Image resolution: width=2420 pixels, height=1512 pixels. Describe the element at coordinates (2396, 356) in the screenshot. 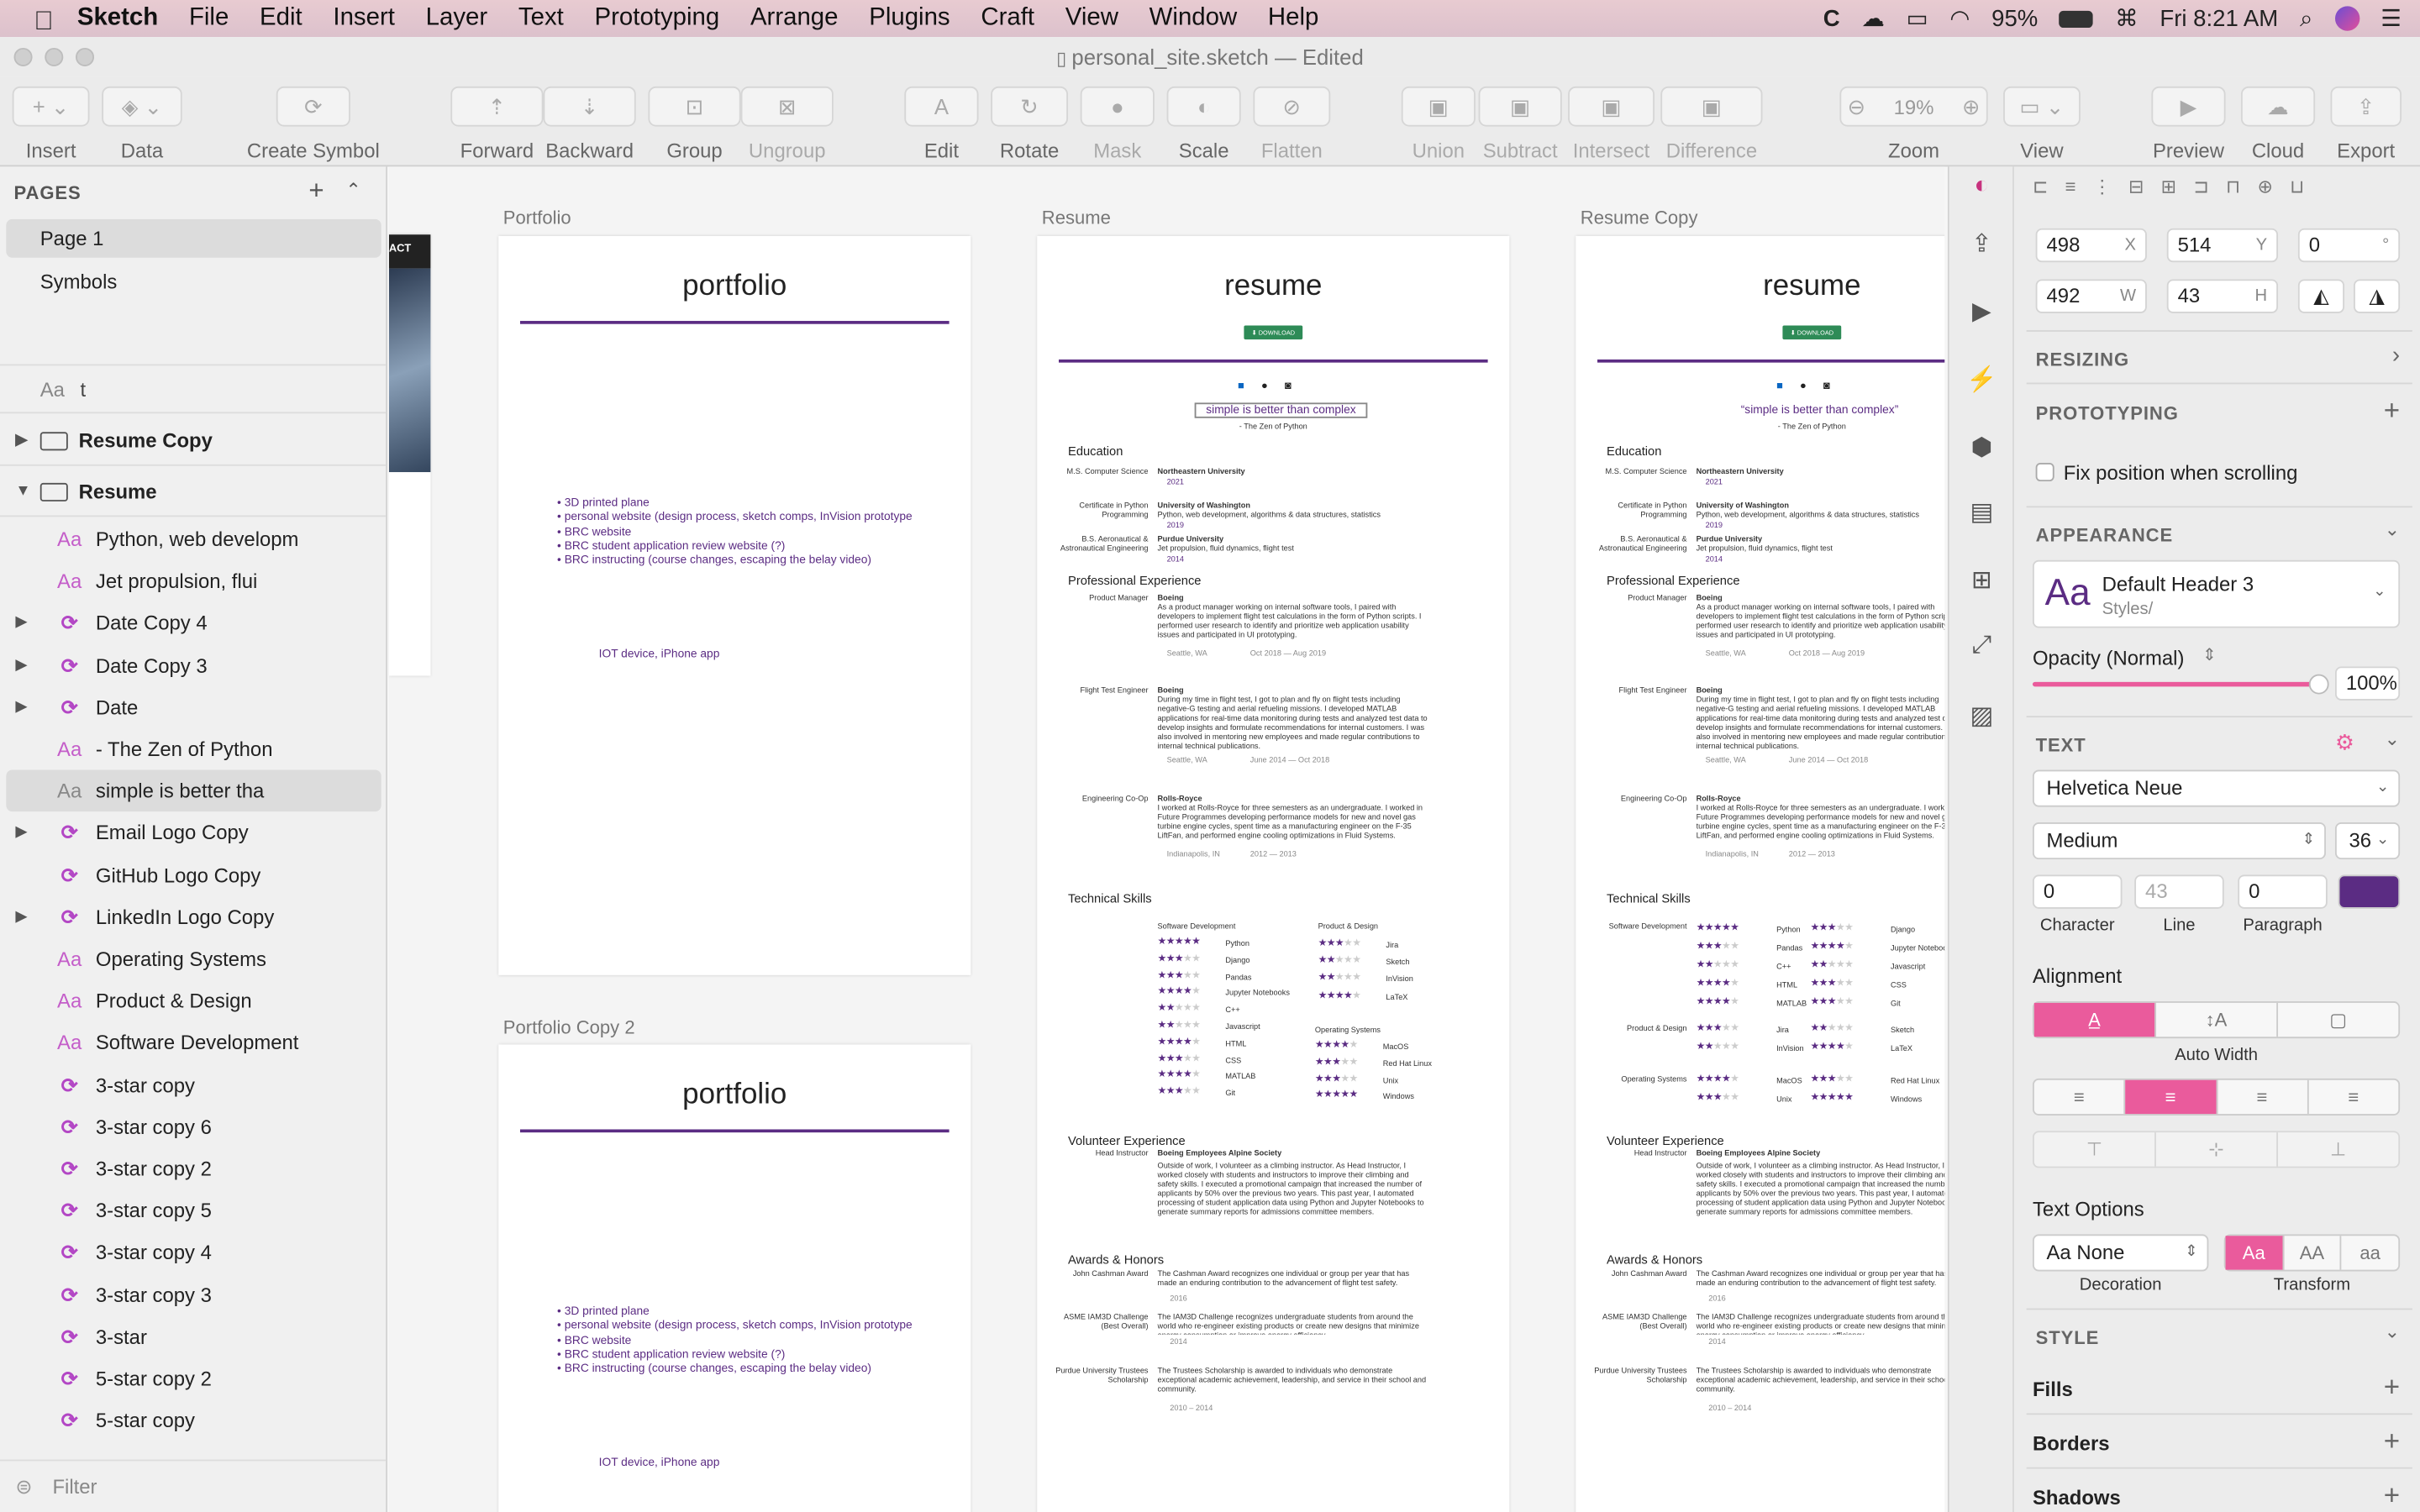

I see `chevron-right-icon: ›` at that location.